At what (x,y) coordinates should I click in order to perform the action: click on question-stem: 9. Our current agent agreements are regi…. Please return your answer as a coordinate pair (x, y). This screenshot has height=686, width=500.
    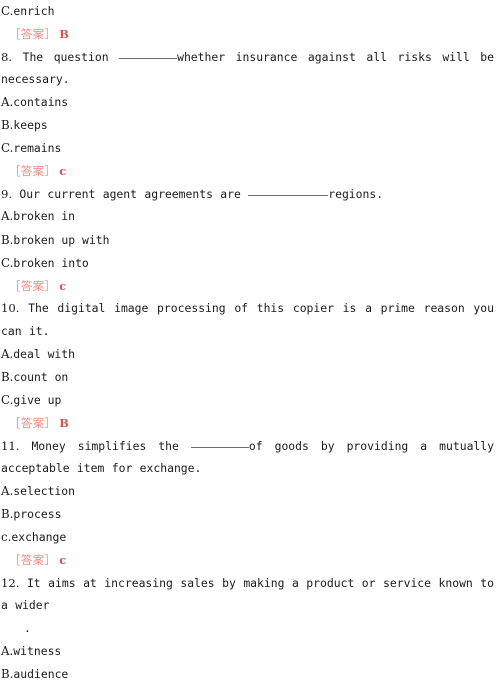
    Looking at the image, I should click on (249, 194).